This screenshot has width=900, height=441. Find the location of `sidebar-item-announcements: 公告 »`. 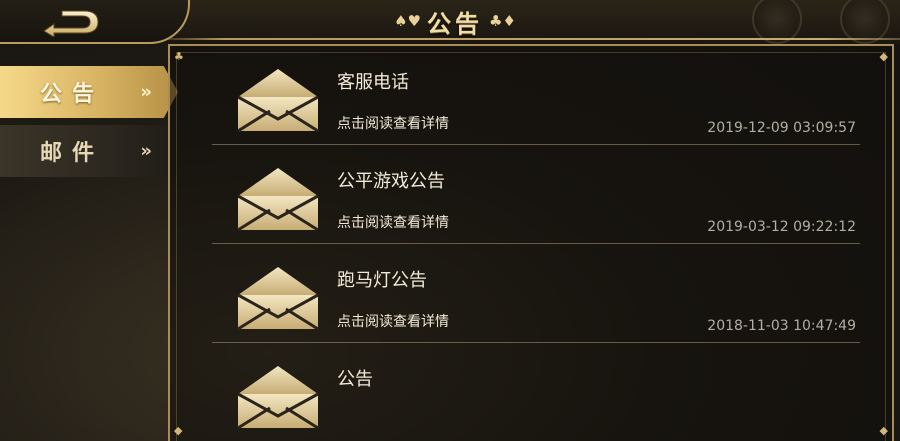

sidebar-item-announcements: 公告 » is located at coordinates (89, 92).